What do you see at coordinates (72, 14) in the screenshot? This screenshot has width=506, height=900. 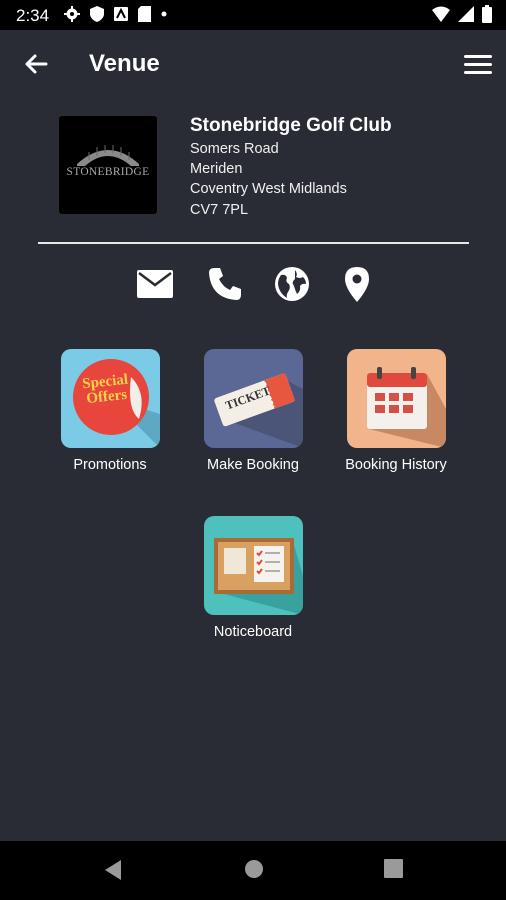 I see `settings-icon` at bounding box center [72, 14].